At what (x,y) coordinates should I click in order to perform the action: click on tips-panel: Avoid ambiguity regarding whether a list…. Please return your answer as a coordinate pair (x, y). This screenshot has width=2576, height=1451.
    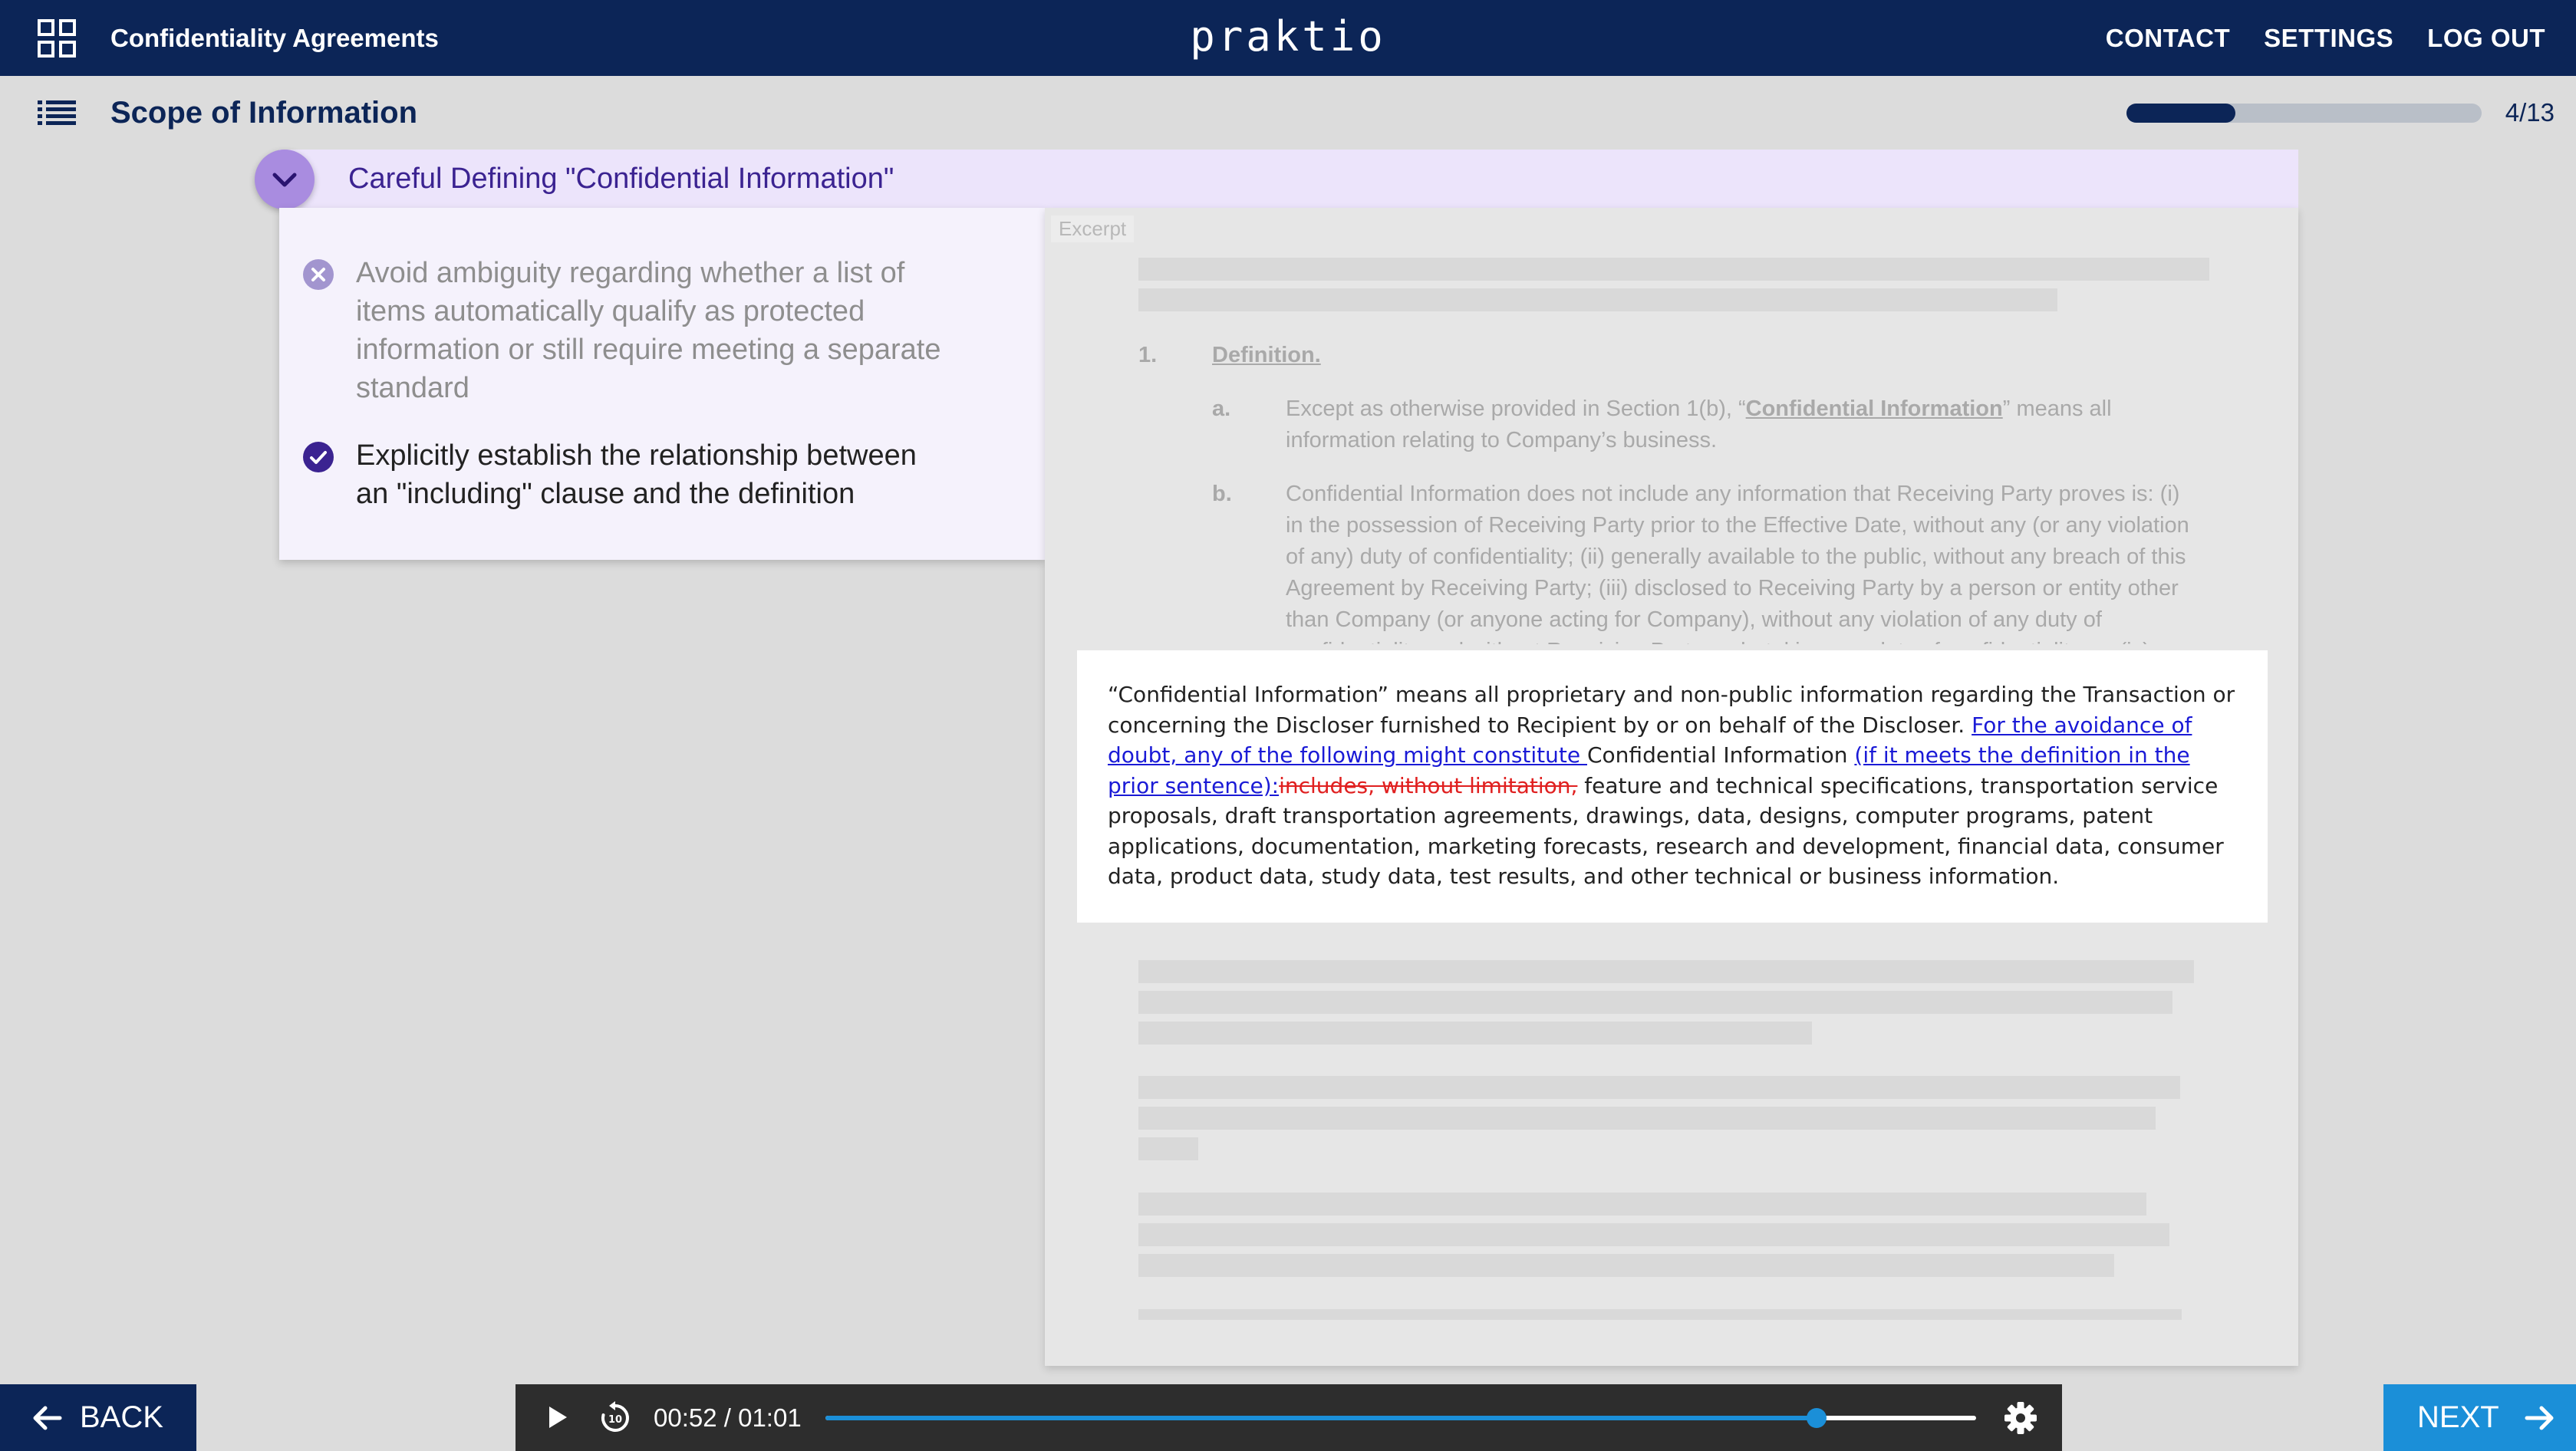
    Looking at the image, I should click on (662, 384).